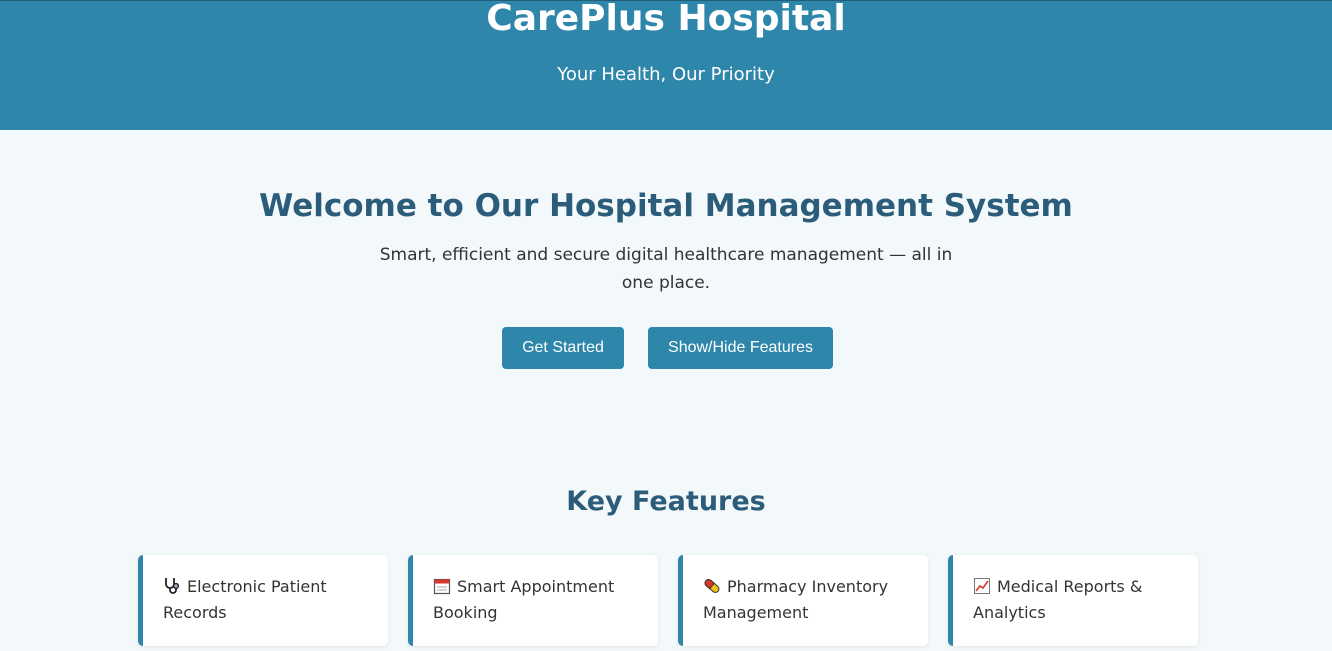 The image size is (1332, 651). Describe the element at coordinates (666, 19) in the screenshot. I see `site-title: CarePlus Hospital` at that location.